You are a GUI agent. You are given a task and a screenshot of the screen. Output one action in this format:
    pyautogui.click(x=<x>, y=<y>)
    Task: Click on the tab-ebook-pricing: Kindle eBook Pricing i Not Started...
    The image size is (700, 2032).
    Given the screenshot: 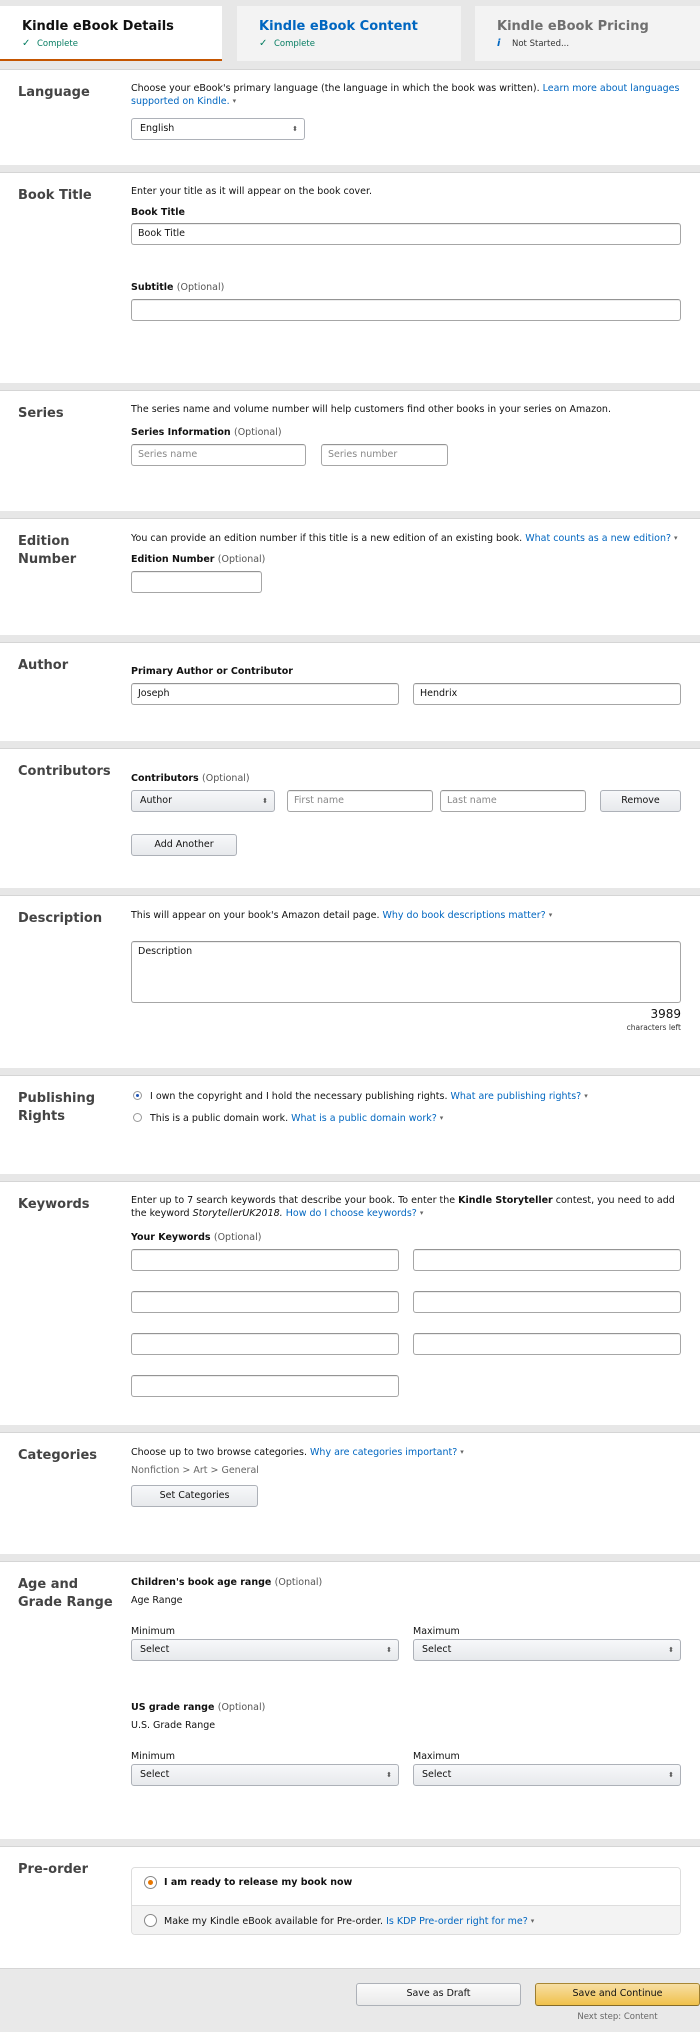 What is the action you would take?
    pyautogui.click(x=587, y=33)
    